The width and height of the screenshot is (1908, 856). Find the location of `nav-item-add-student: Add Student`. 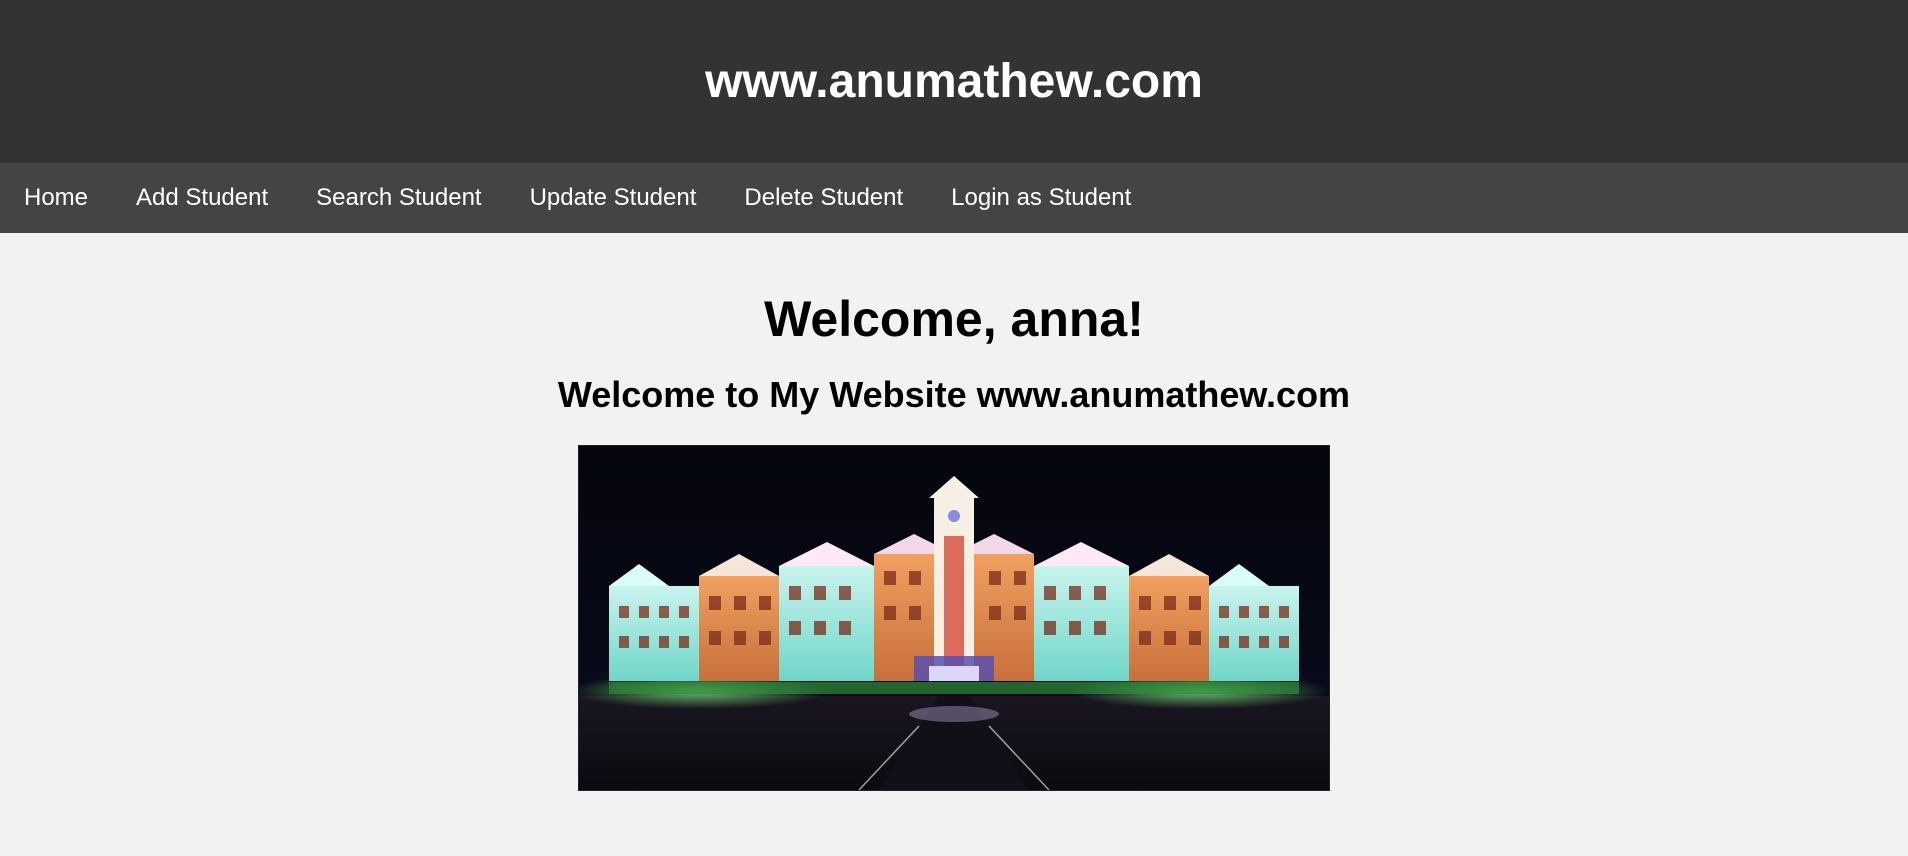

nav-item-add-student: Add Student is located at coordinates (202, 198).